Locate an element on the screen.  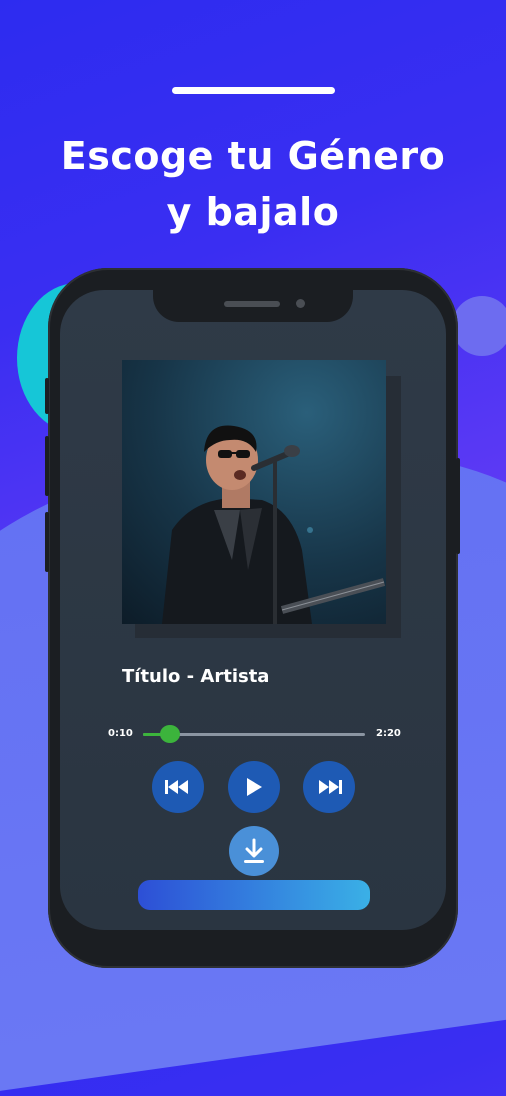
track-title: Título - Artista is located at coordinates (196, 676).